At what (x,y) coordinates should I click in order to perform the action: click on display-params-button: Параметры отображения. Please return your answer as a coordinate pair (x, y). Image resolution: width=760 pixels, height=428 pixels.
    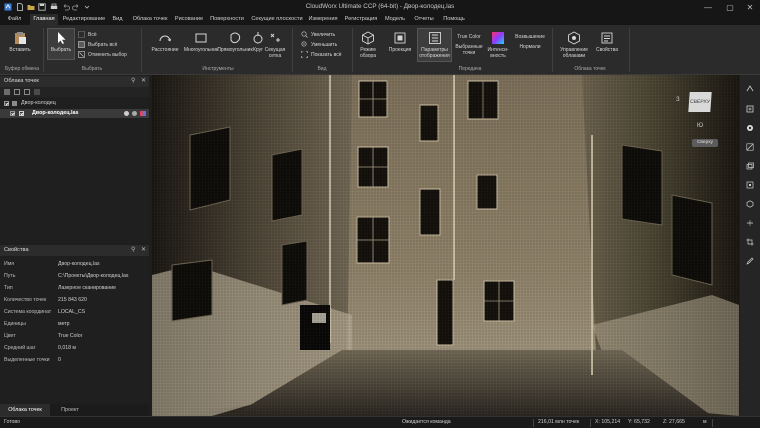
    Looking at the image, I should click on (434, 45).